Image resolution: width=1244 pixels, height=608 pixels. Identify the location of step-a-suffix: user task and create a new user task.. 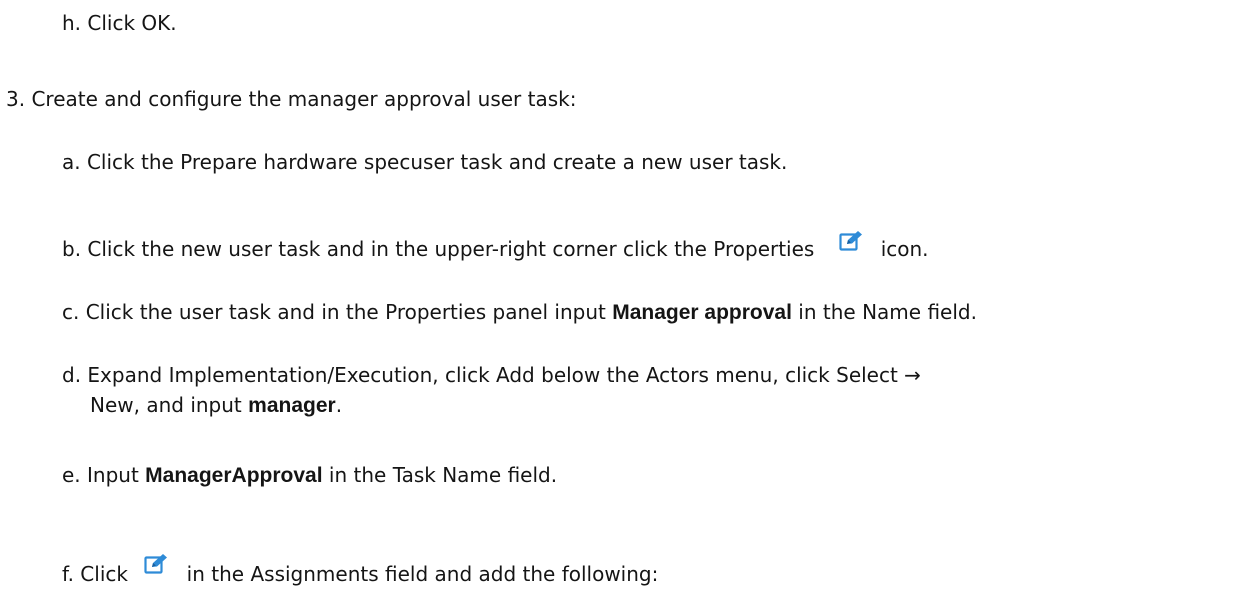
(599, 162).